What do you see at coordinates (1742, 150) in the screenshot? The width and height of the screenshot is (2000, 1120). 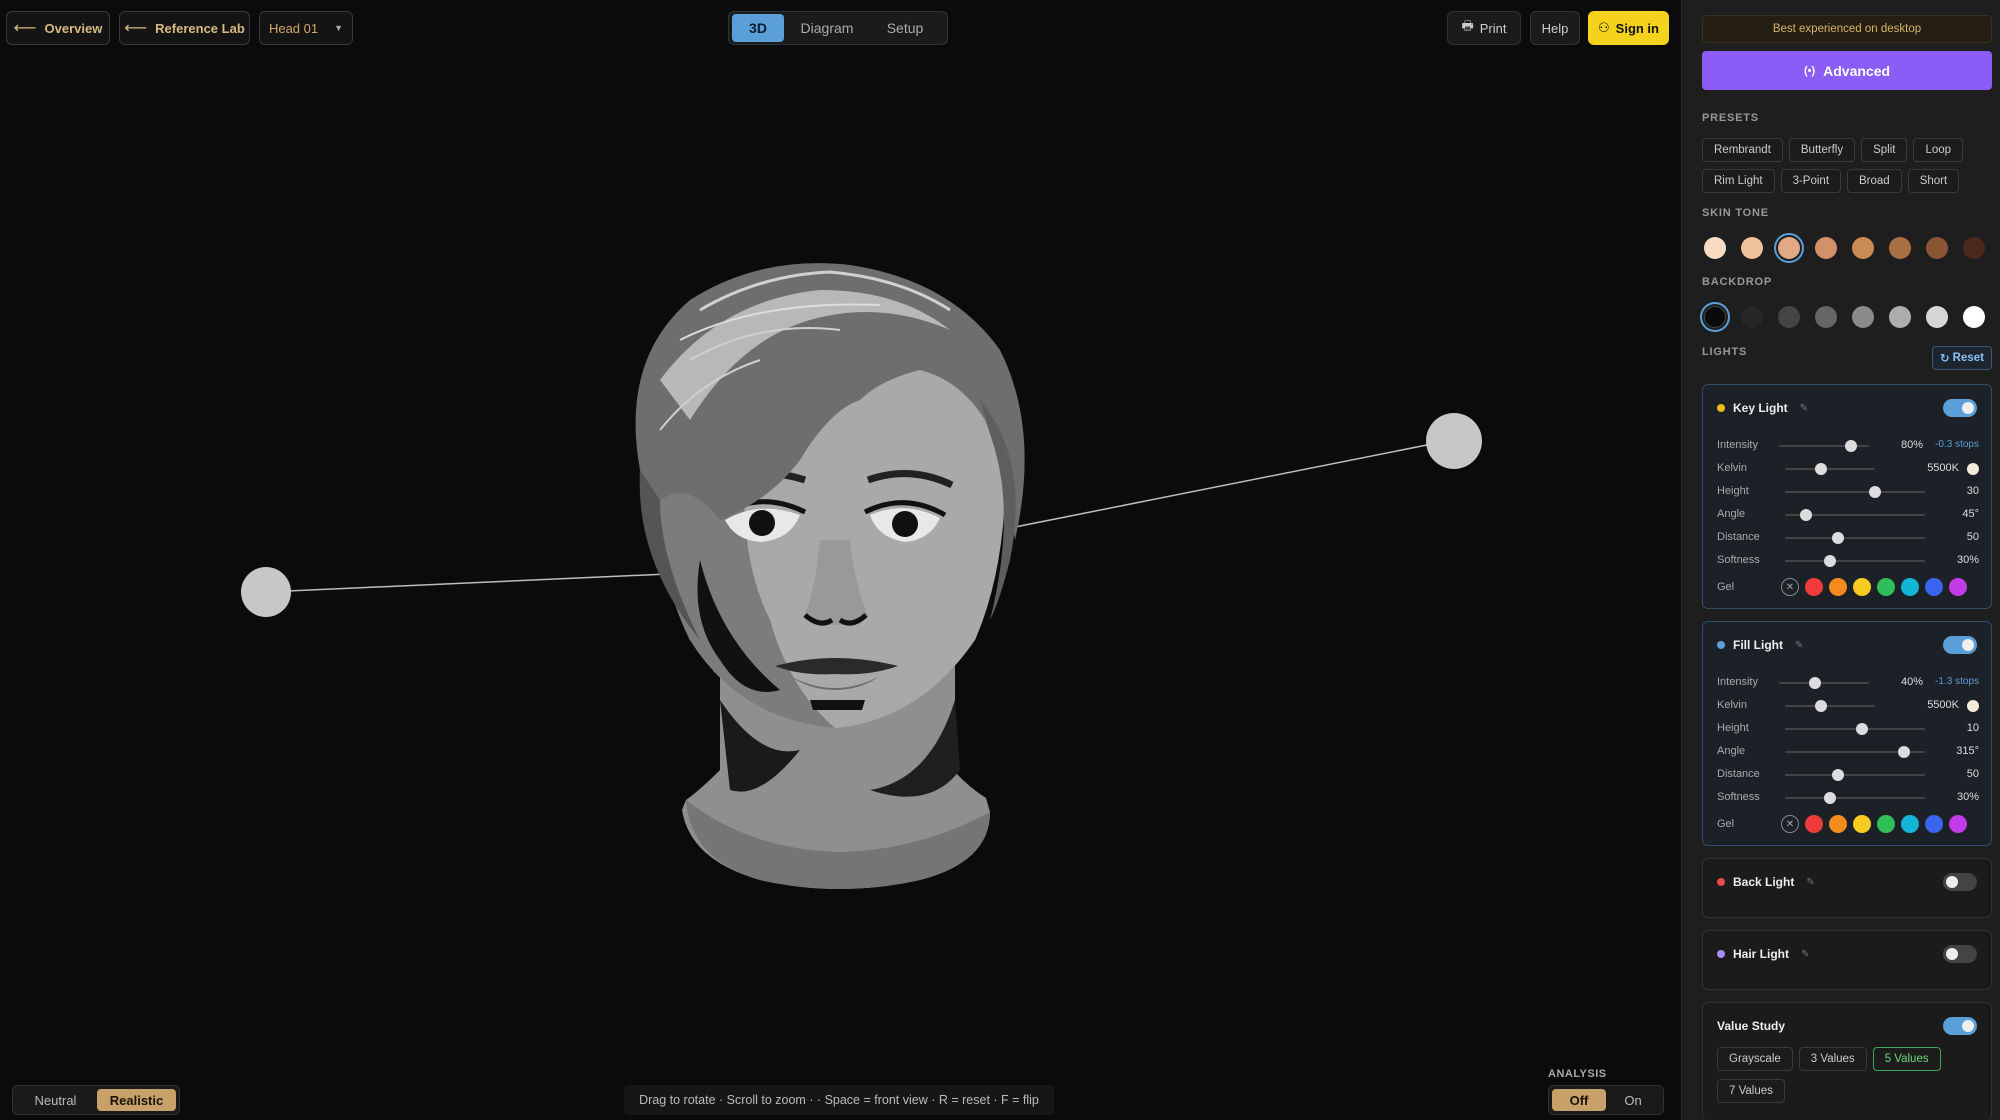 I see `preset-rembrandt: Rembrandt` at bounding box center [1742, 150].